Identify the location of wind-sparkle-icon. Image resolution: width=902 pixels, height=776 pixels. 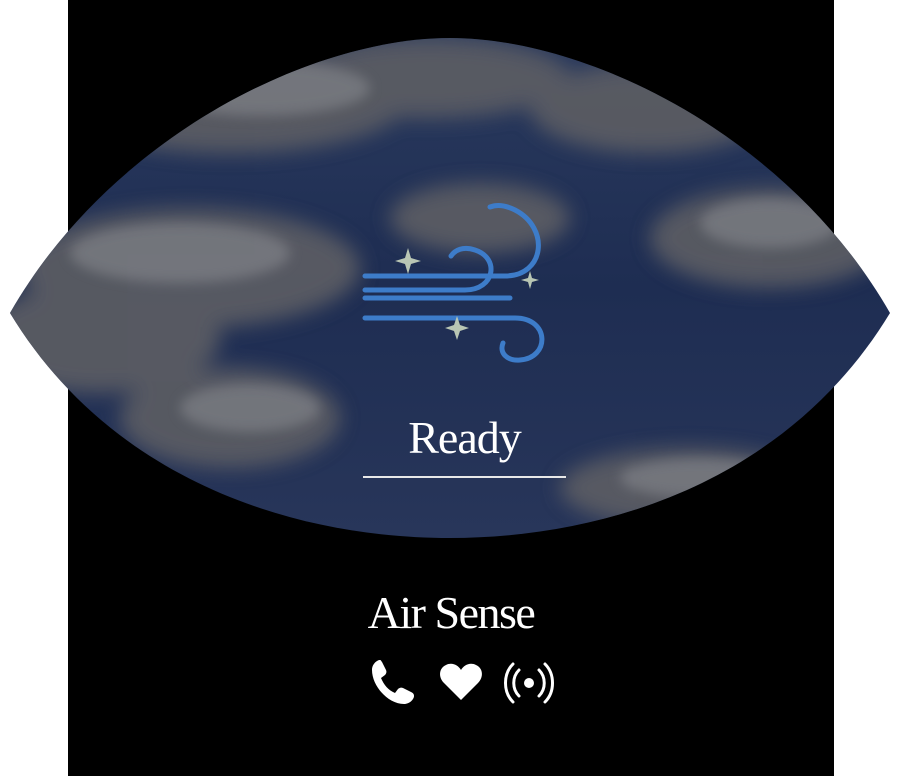
(455, 283).